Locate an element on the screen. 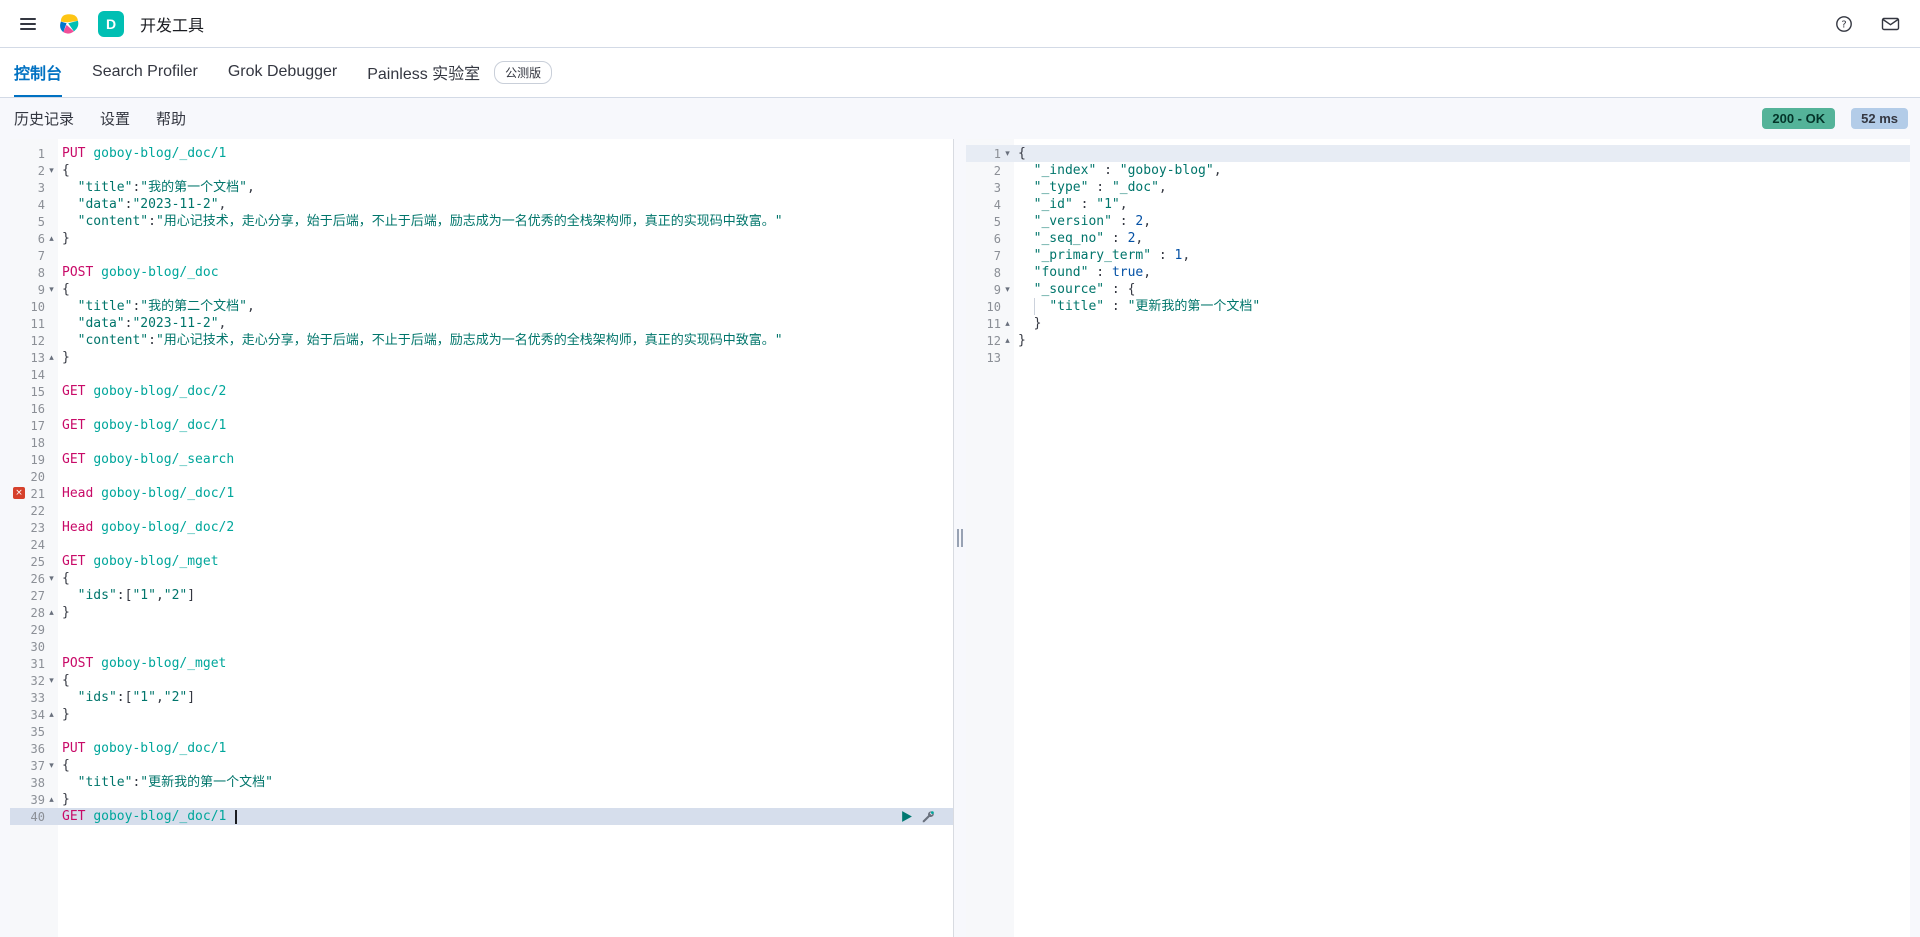 The image size is (1920, 937). send-request-button is located at coordinates (906, 816).